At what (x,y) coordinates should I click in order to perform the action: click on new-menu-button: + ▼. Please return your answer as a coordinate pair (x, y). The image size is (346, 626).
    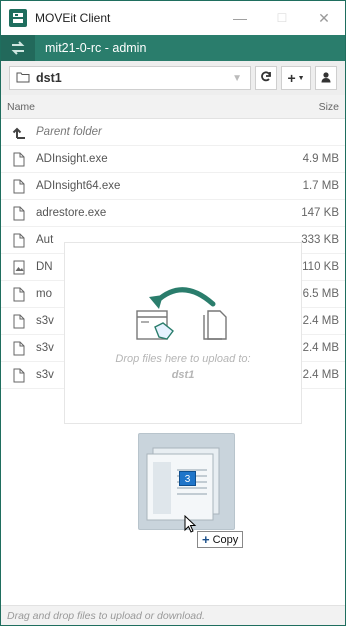
    Looking at the image, I should click on (296, 78).